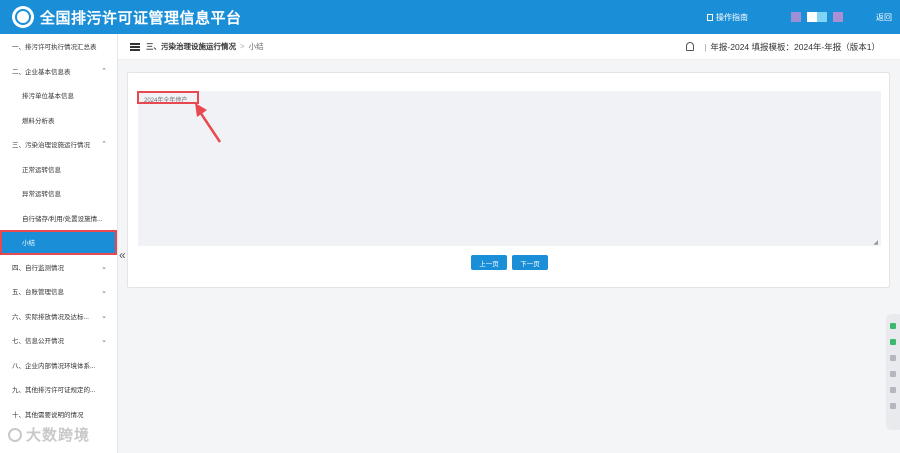  What do you see at coordinates (135, 46) in the screenshot?
I see `menu-toggle-icon` at bounding box center [135, 46].